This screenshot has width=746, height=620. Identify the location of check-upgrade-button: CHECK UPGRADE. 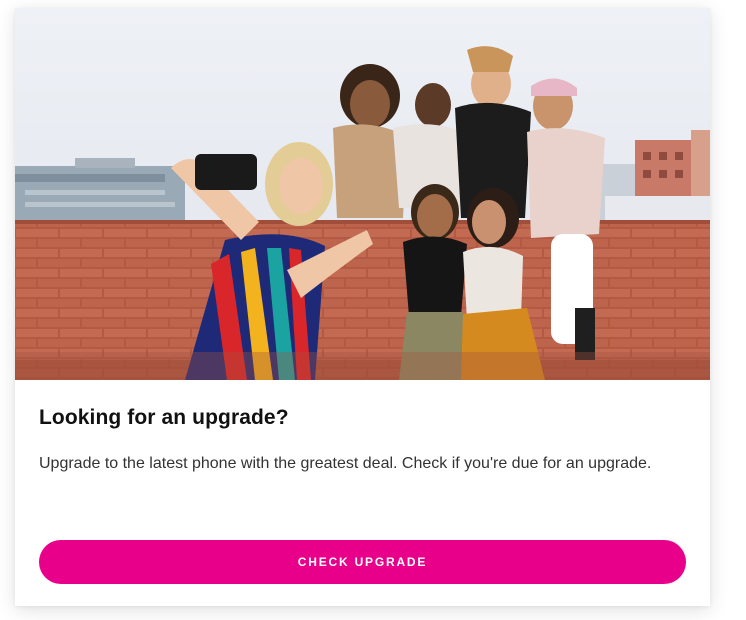
(362, 562).